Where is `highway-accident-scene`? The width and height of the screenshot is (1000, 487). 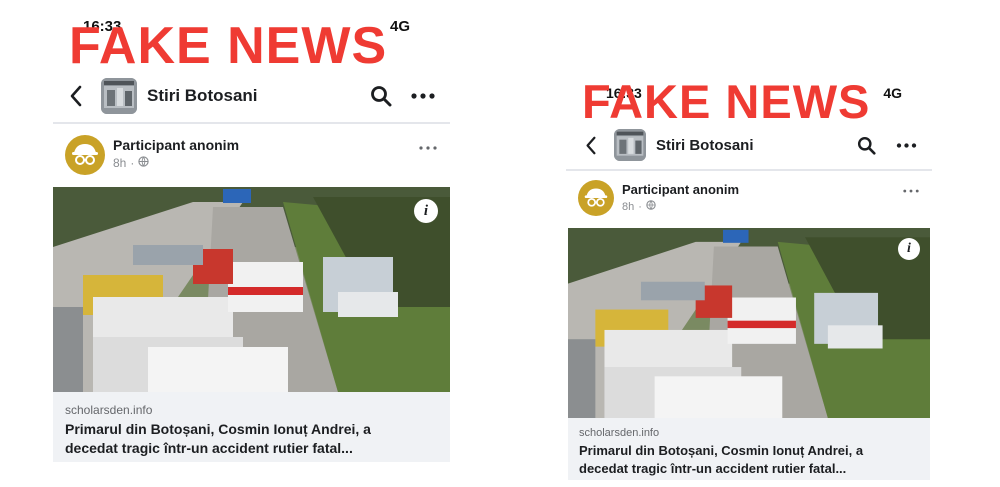 highway-accident-scene is located at coordinates (749, 323).